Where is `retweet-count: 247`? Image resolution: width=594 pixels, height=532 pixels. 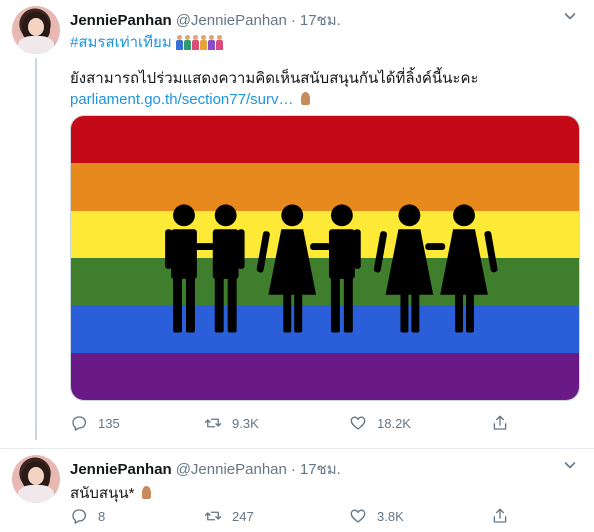 retweet-count: 247 is located at coordinates (243, 516).